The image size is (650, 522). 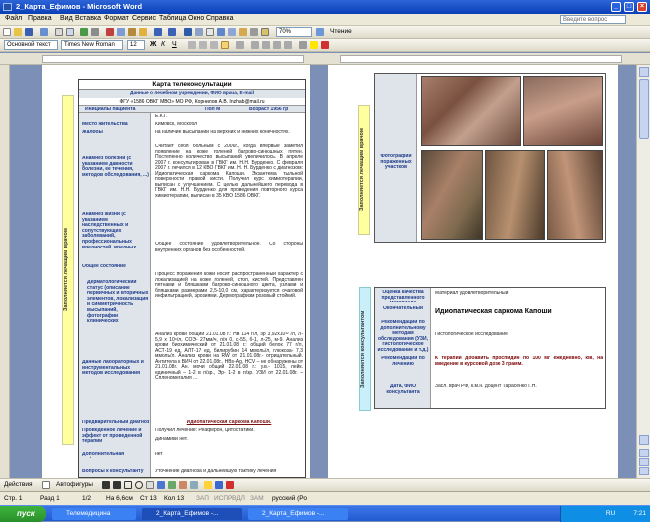 I want to click on textbox-icon, so click(x=150, y=485).